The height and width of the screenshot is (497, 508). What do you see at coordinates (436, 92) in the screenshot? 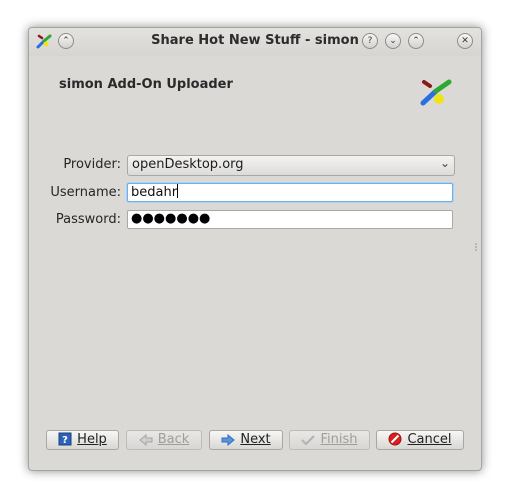
I see `simon-logo-icon` at bounding box center [436, 92].